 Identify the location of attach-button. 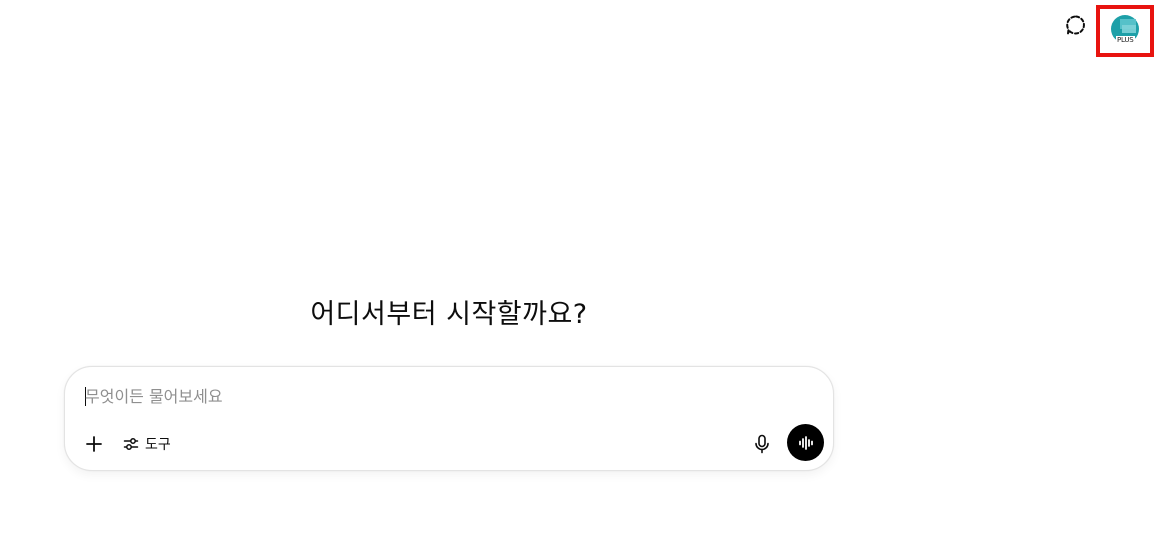
(94, 444).